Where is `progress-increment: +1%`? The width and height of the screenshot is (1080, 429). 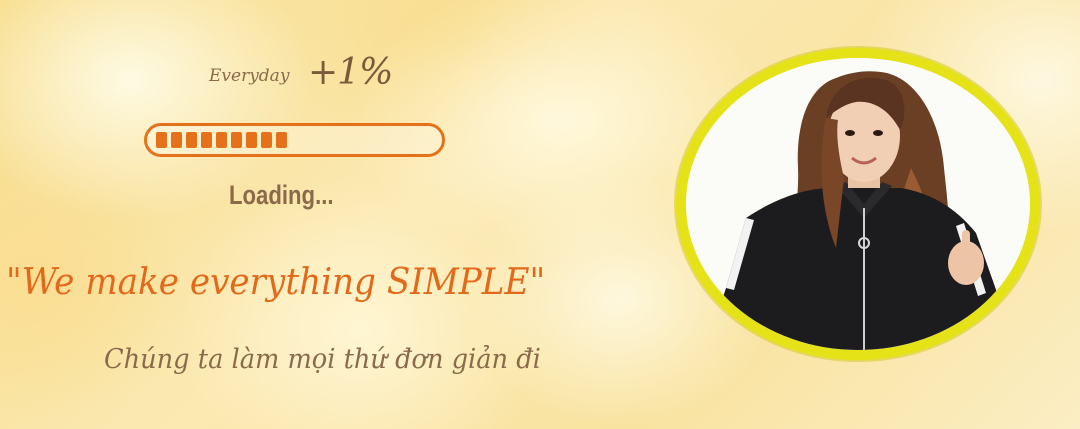
progress-increment: +1% is located at coordinates (350, 72).